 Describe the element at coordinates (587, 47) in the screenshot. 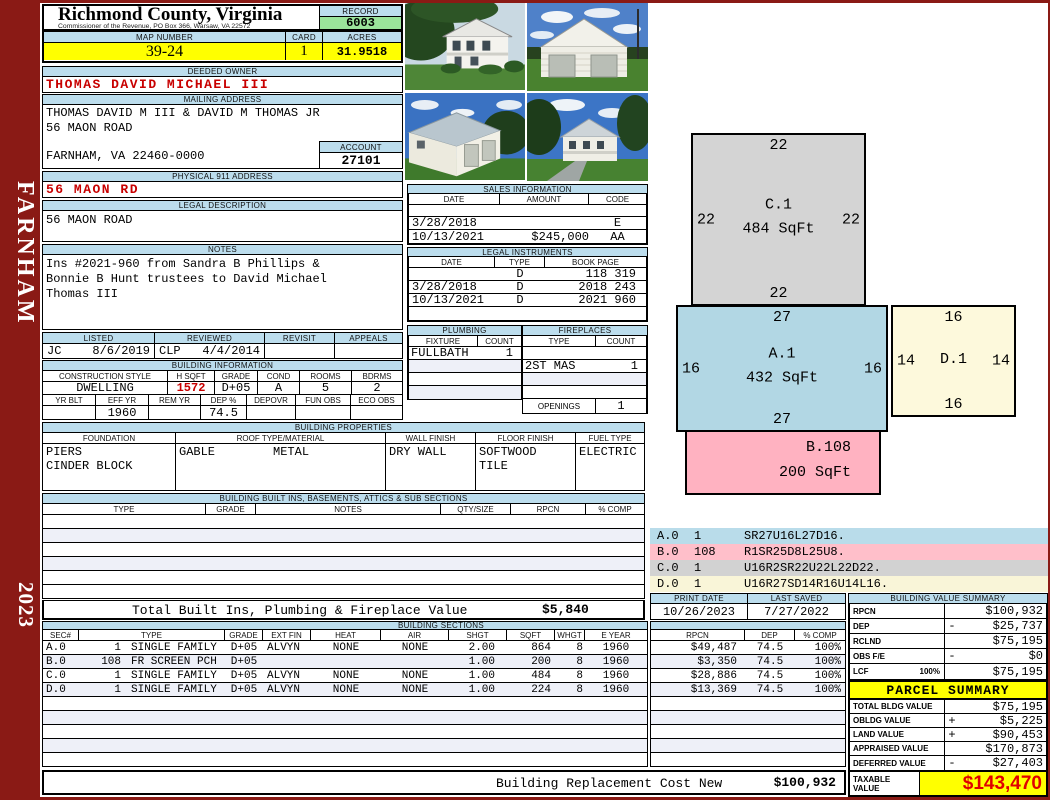

I see `property-photo-garage` at that location.